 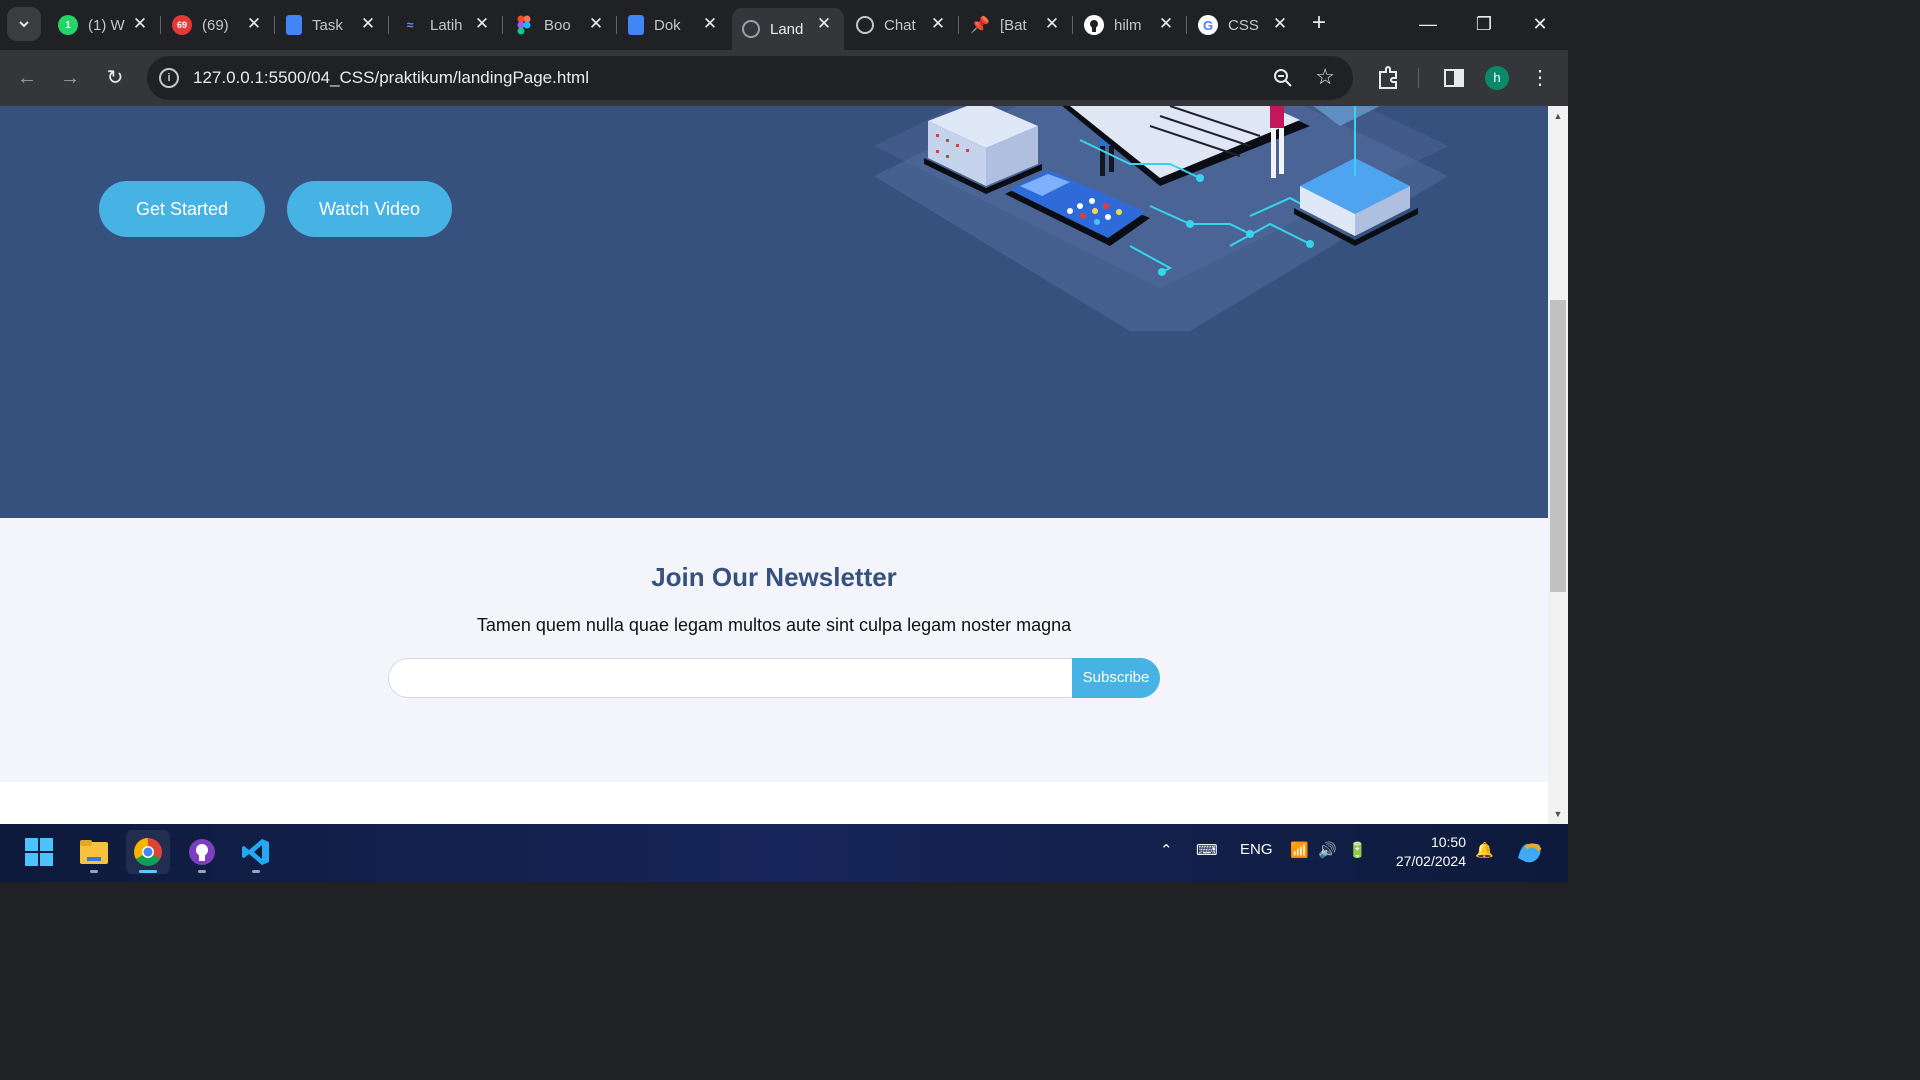 I want to click on new-tab-button: +, so click(x=1319, y=24).